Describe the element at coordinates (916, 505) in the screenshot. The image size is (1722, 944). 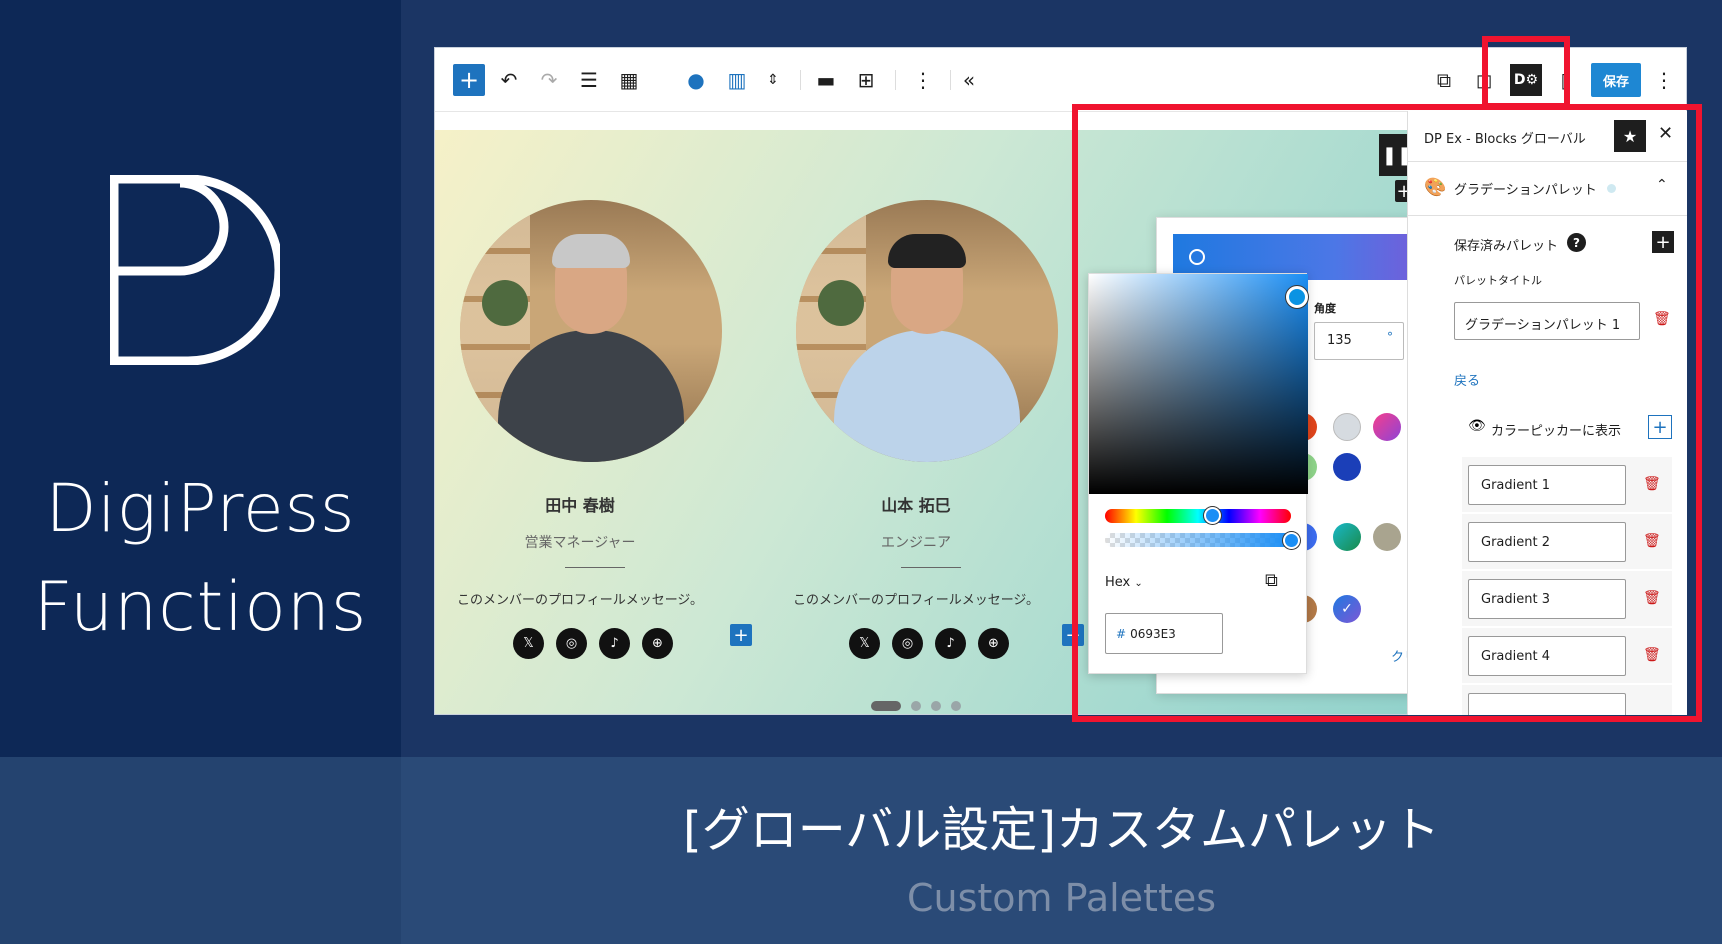
I see `member-name: 山本 拓巳` at that location.